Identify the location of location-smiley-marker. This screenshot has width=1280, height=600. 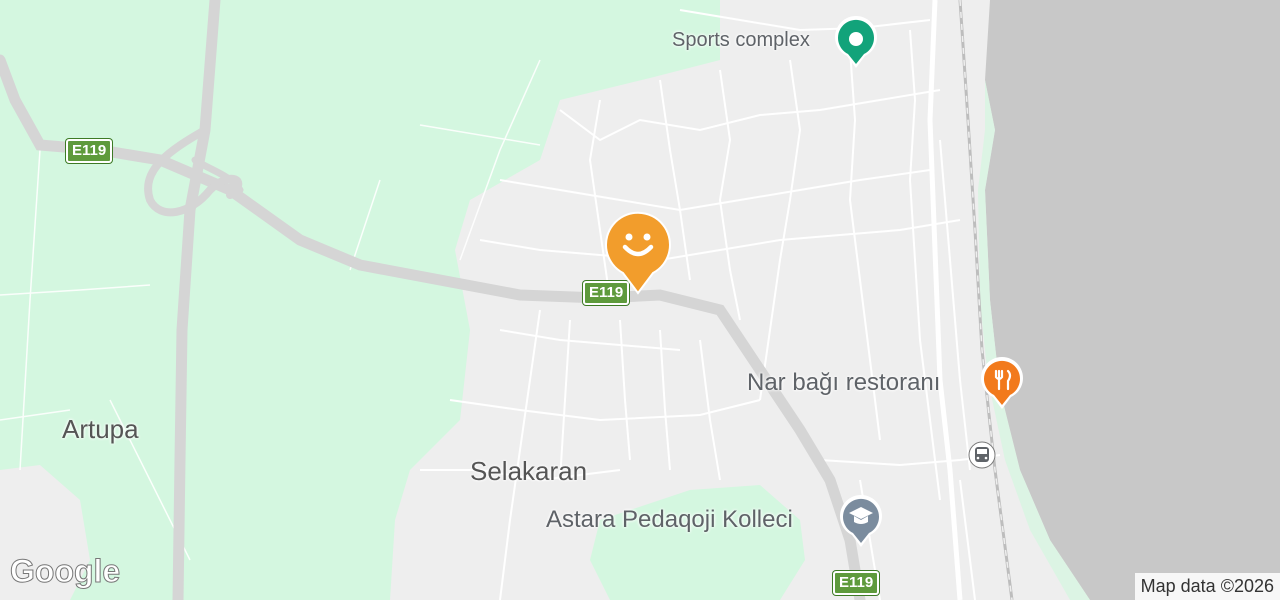
(638, 253).